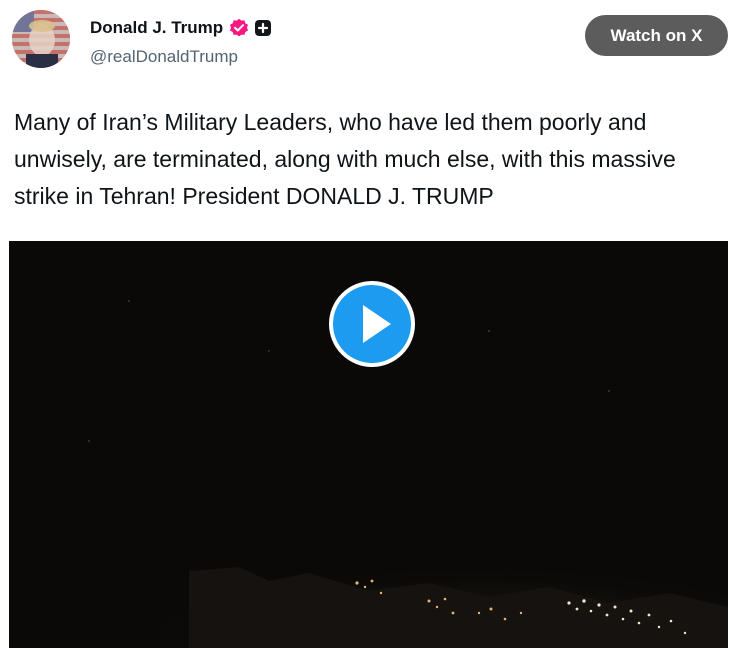 This screenshot has height=648, width=730. Describe the element at coordinates (239, 28) in the screenshot. I see `verified-badge-icon` at that location.